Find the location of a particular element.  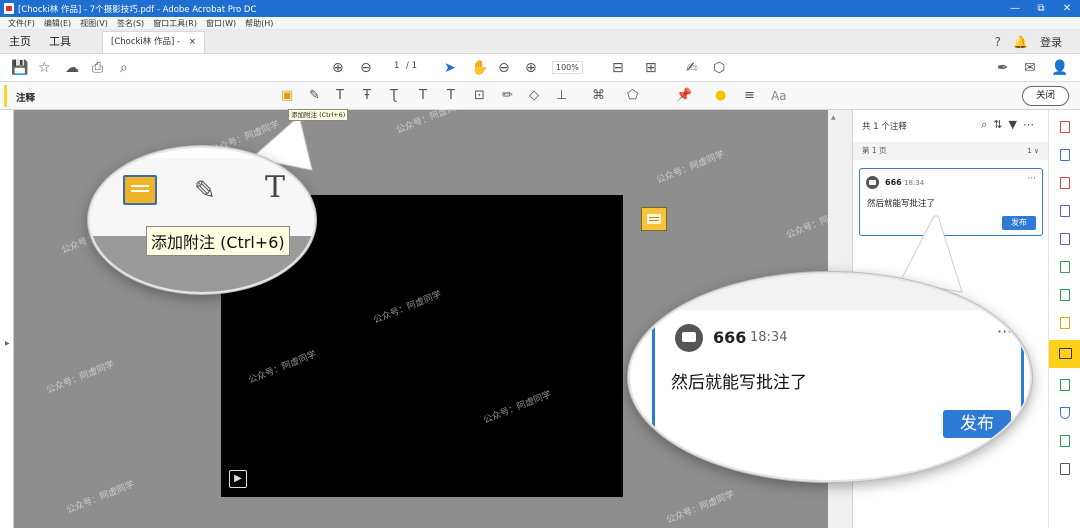

text-tool-icon: T is located at coordinates (275, 187).